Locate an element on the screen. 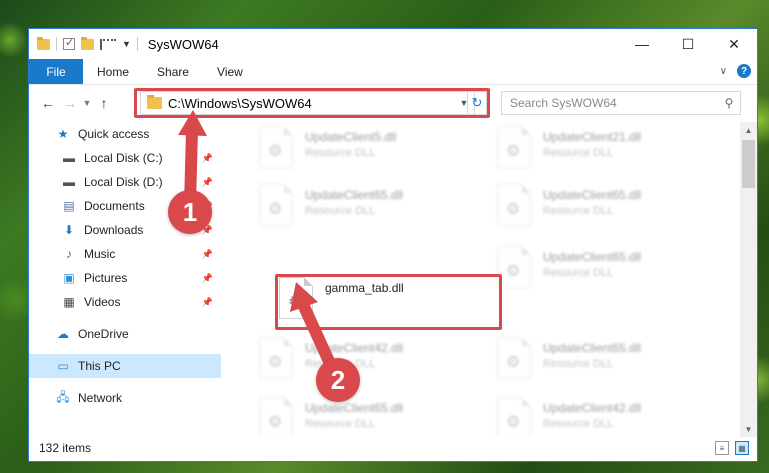 The image size is (769, 473). properties-check-icon is located at coordinates (69, 43).